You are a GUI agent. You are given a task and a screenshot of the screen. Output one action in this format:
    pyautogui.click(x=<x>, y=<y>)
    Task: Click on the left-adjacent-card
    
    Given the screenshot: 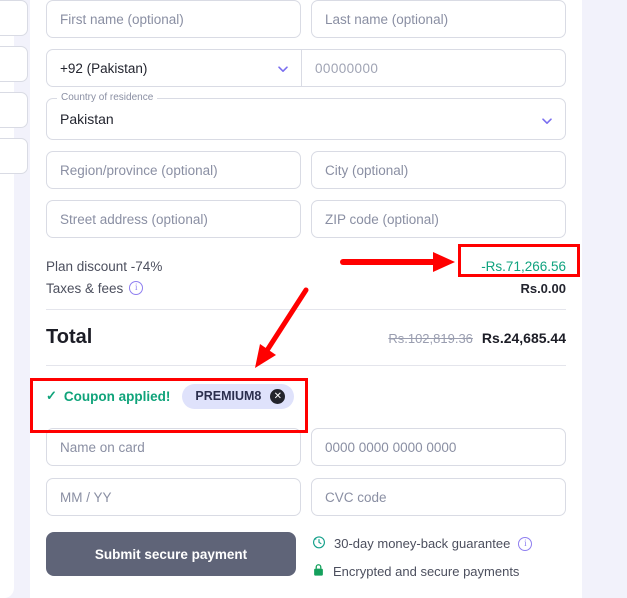 What is the action you would take?
    pyautogui.click(x=14, y=299)
    